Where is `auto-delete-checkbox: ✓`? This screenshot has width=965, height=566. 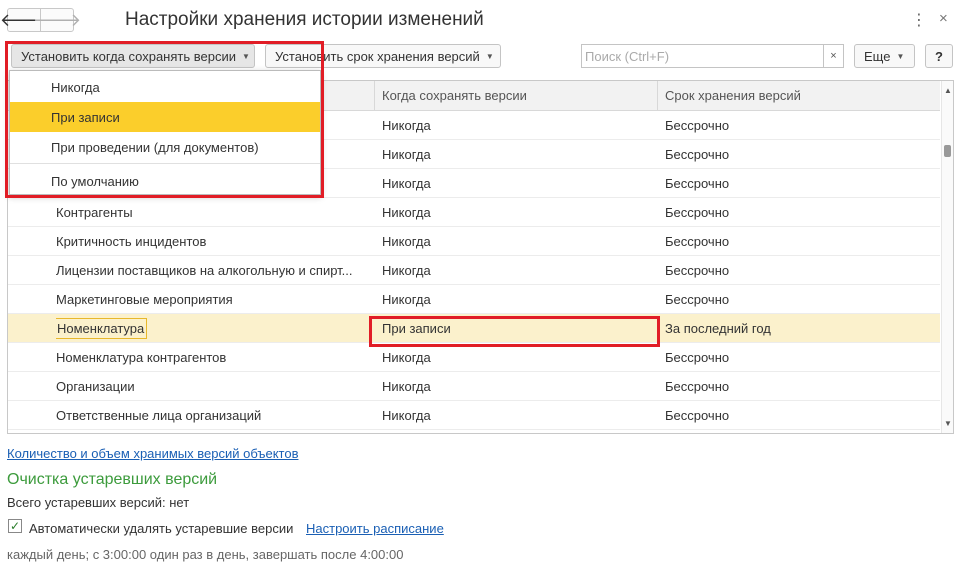
auto-delete-checkbox: ✓ is located at coordinates (15, 526).